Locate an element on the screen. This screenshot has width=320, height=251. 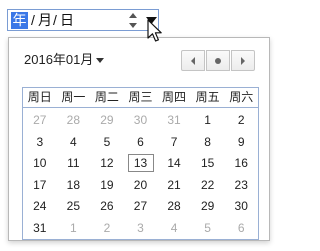
next-month-button is located at coordinates (243, 60).